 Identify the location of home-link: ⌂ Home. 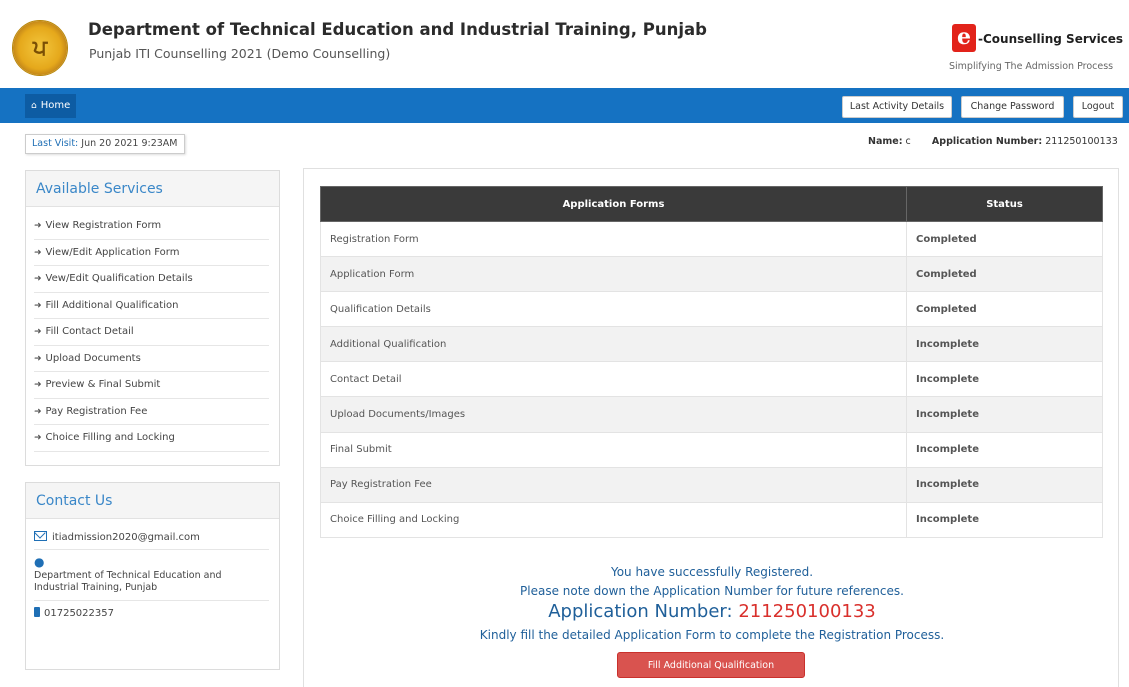
(51, 106).